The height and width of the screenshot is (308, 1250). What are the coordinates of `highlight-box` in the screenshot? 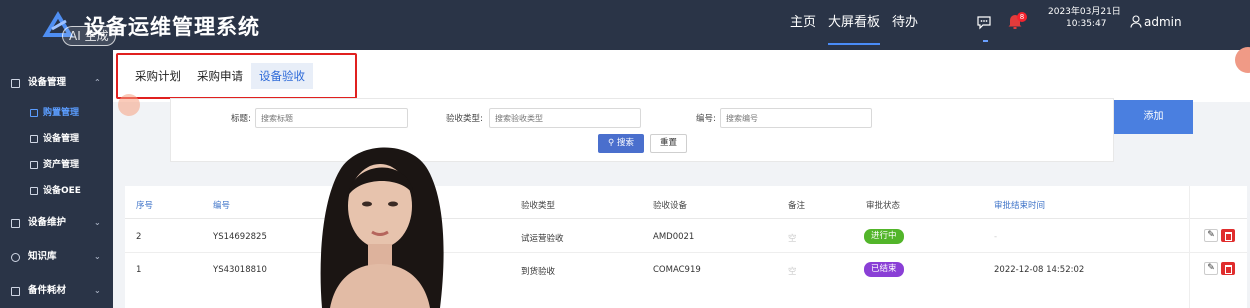 It's located at (236, 76).